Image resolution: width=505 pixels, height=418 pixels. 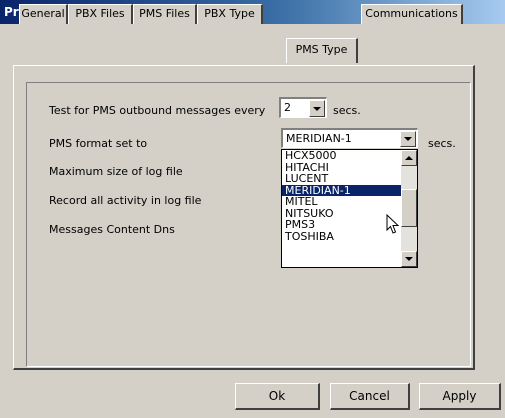 I want to click on chevron-up-icon, so click(x=409, y=158).